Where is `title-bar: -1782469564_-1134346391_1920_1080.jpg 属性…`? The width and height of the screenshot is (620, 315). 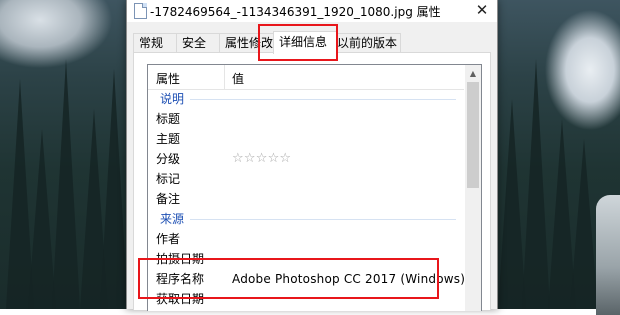 title-bar: -1782469564_-1134346391_1920_1080.jpg 属性… is located at coordinates (312, 11).